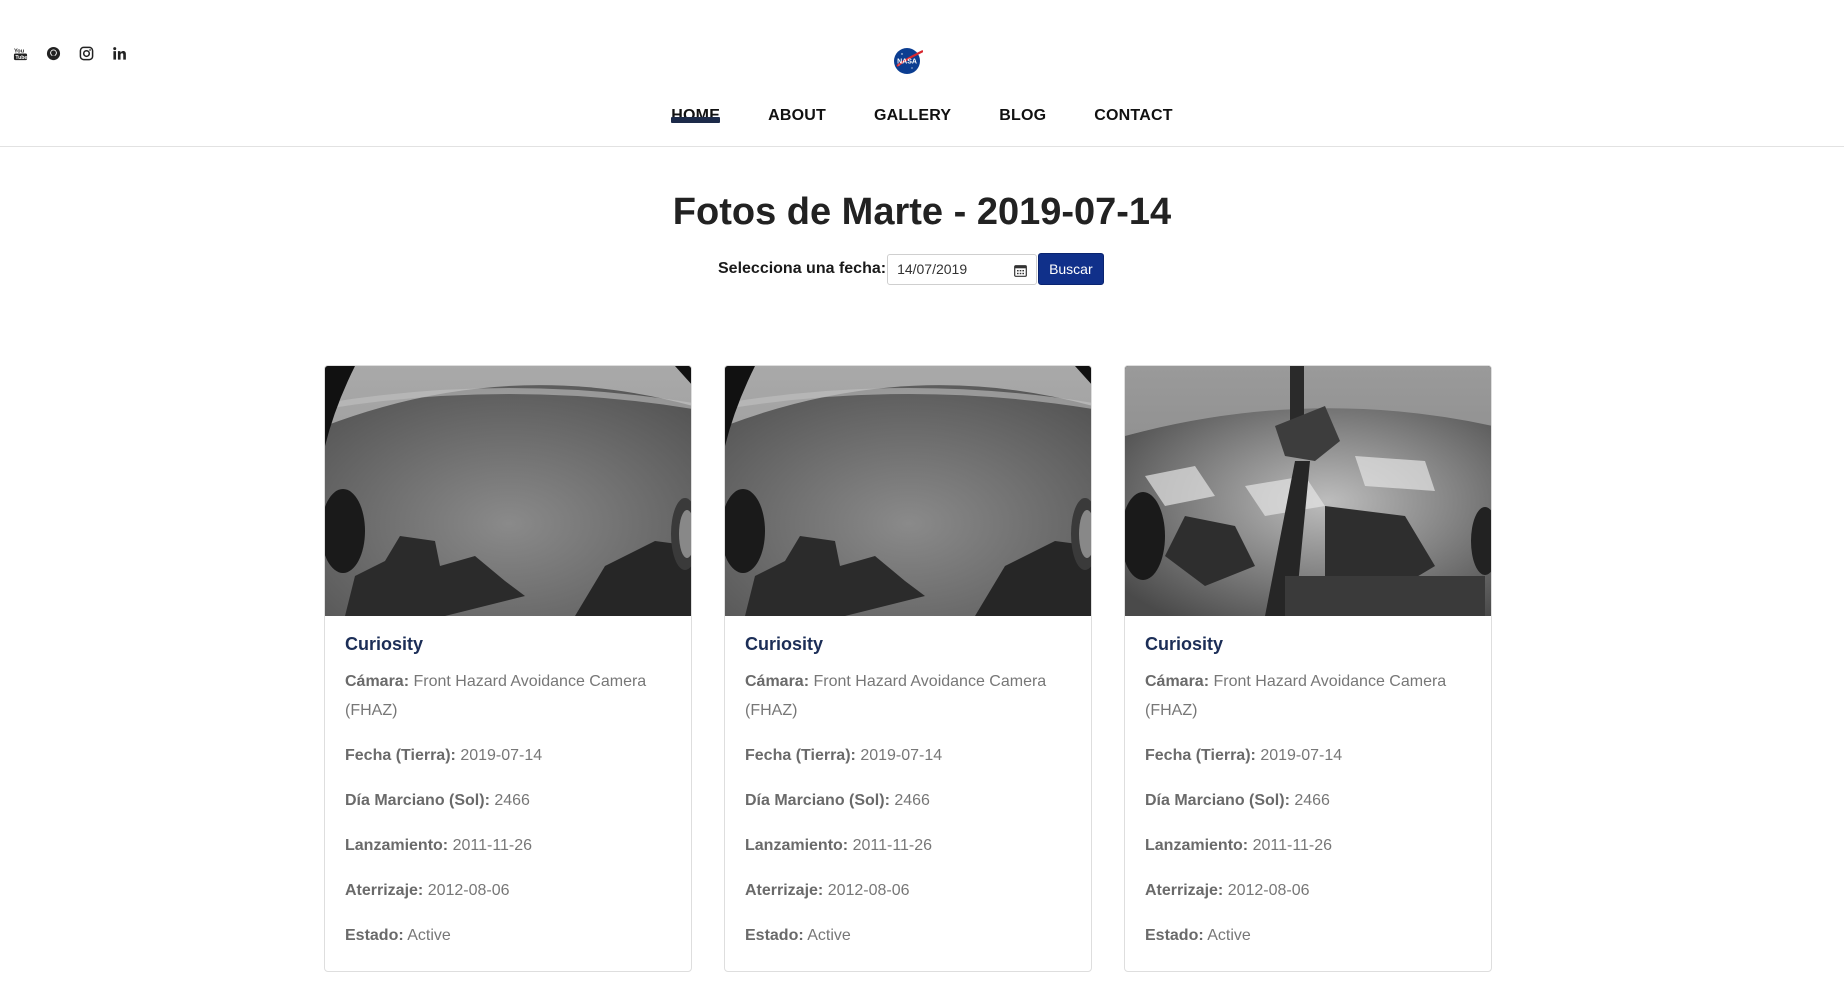 This screenshot has height=983, width=1844. I want to click on youtube-icon: You Tube, so click(20, 53).